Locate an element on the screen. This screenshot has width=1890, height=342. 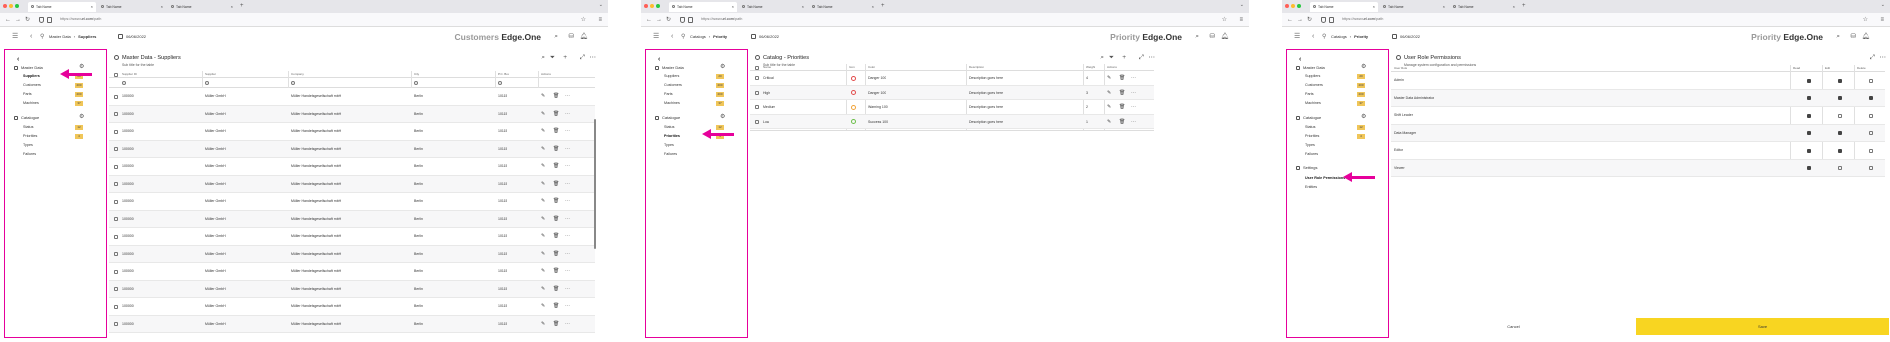
sidebar-item-types: Types is located at coordinates (699, 145).